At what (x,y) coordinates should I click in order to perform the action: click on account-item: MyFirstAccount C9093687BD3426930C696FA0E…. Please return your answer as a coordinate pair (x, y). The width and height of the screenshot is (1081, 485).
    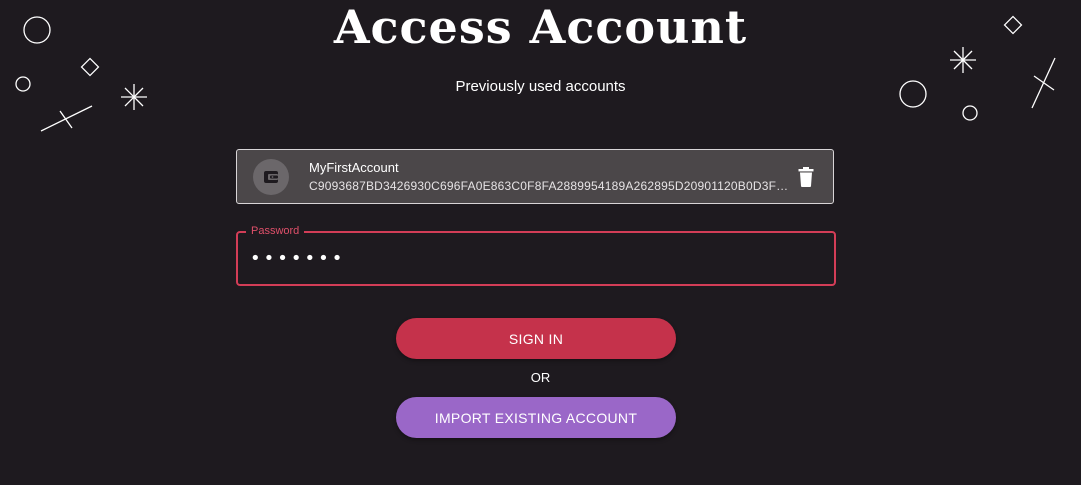
    Looking at the image, I should click on (535, 176).